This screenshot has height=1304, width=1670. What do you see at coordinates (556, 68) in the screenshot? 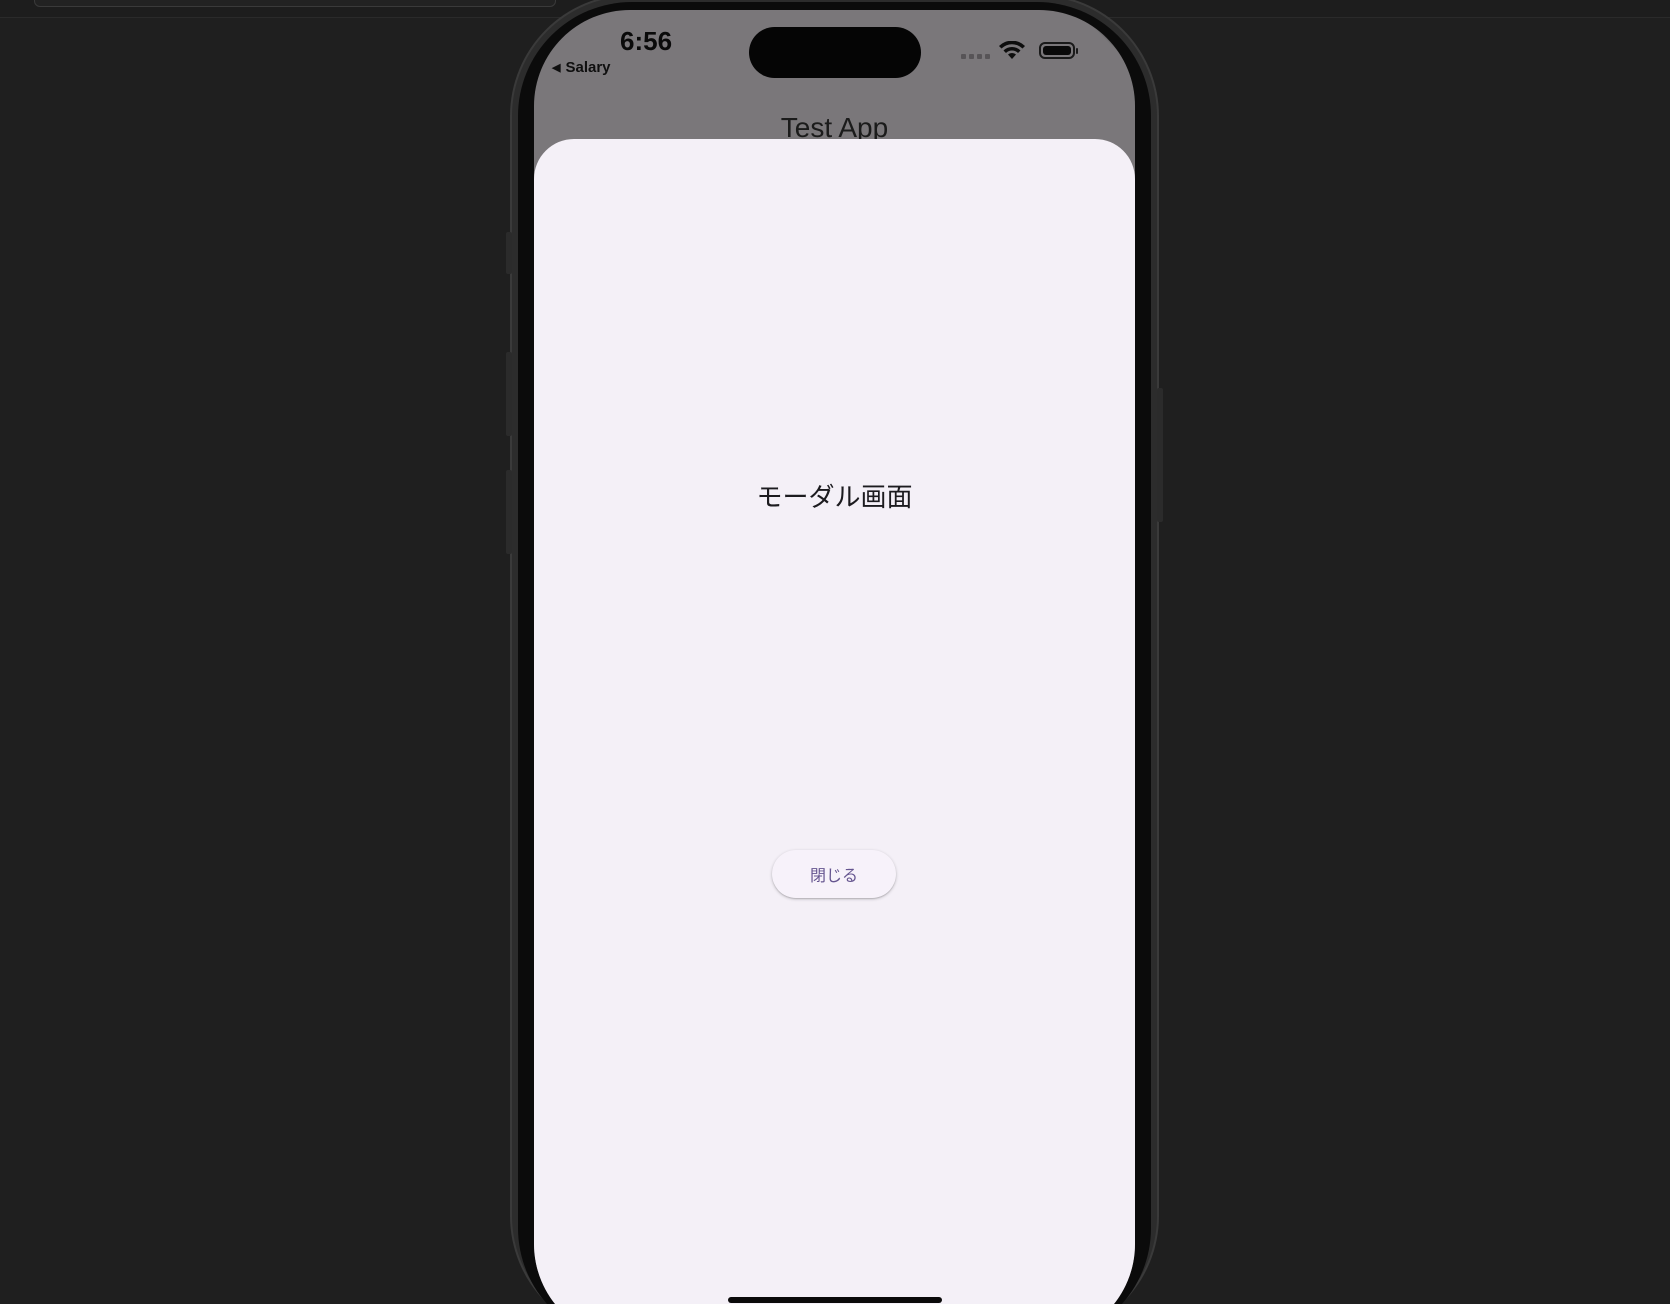
I see `back-arrow-icon: ◀` at bounding box center [556, 68].